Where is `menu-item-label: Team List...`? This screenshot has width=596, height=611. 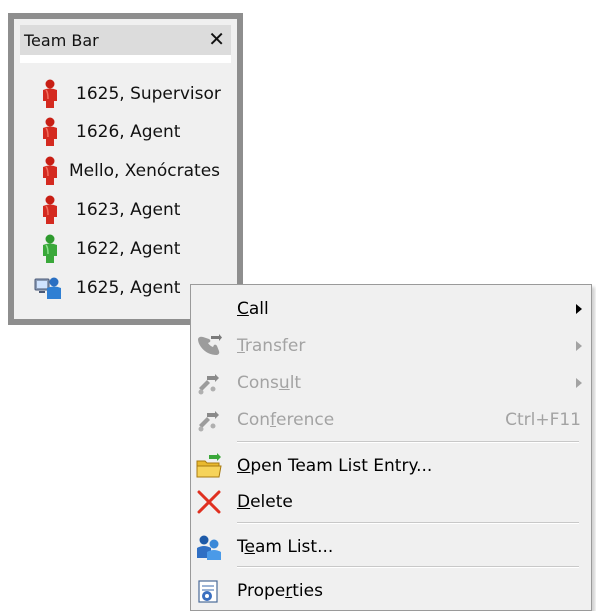
menu-item-label: Team List... is located at coordinates (285, 547).